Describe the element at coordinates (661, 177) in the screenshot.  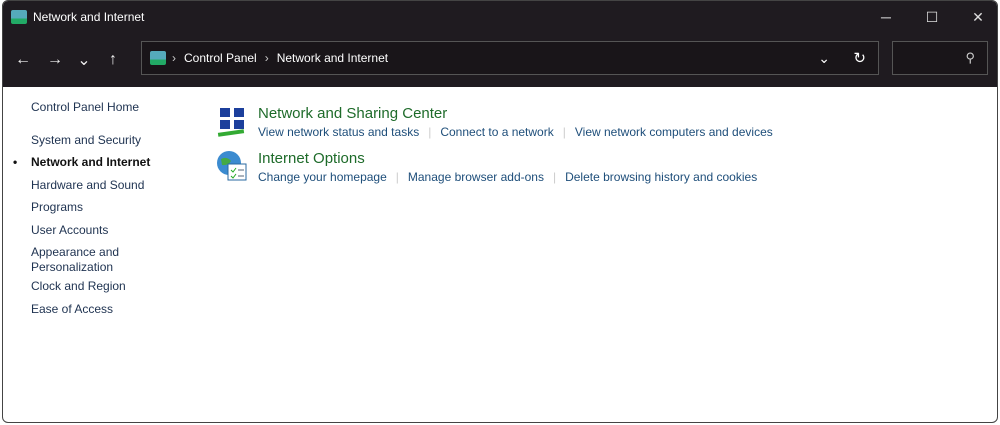
I see `delete-browsing-history-link: Delete browsing history and cookies` at that location.